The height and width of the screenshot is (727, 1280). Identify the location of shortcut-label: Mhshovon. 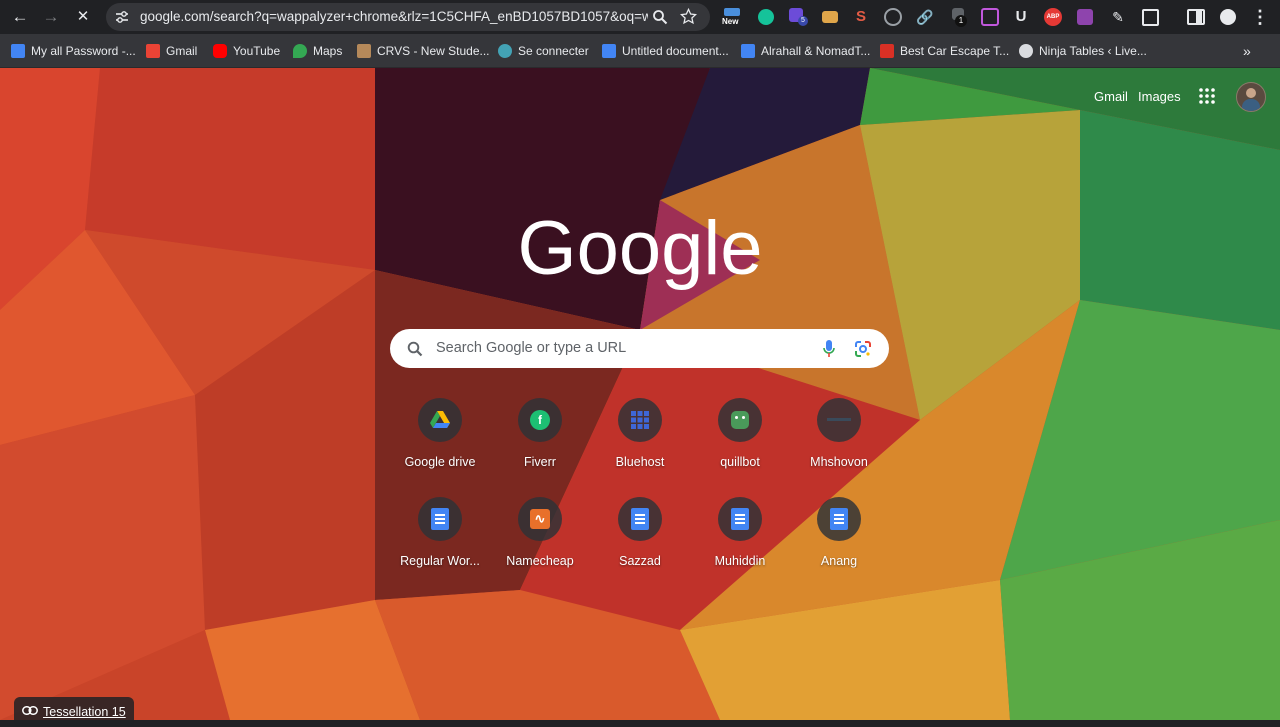
(839, 462).